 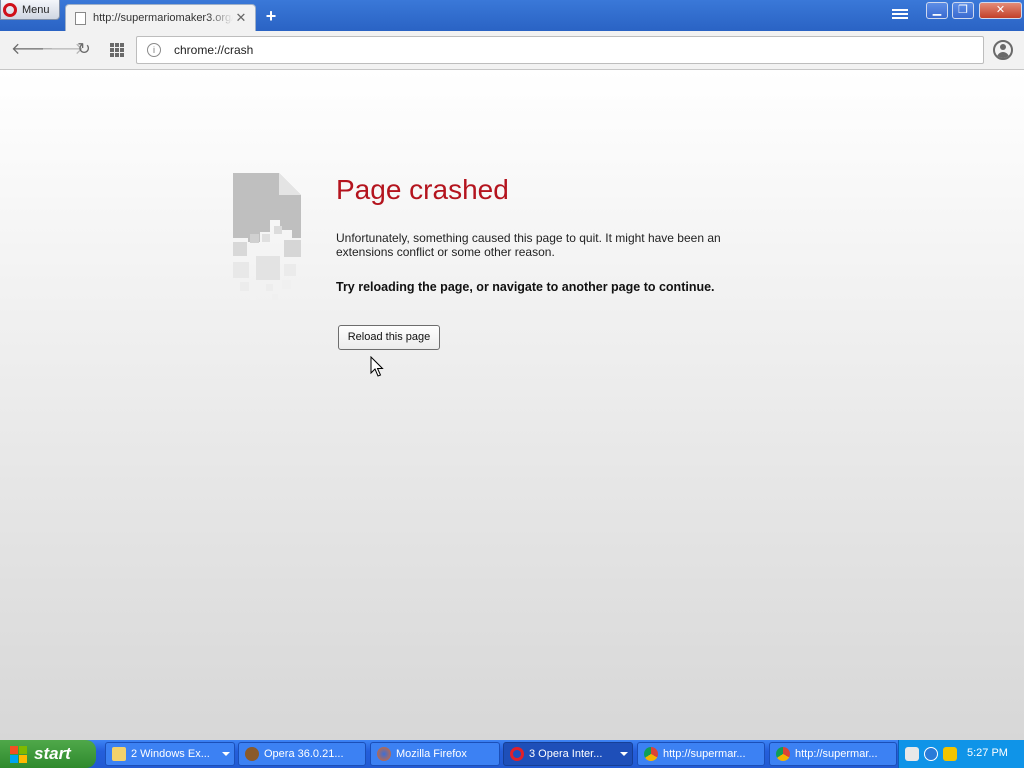 What do you see at coordinates (80, 18) in the screenshot?
I see `page-favicon-icon` at bounding box center [80, 18].